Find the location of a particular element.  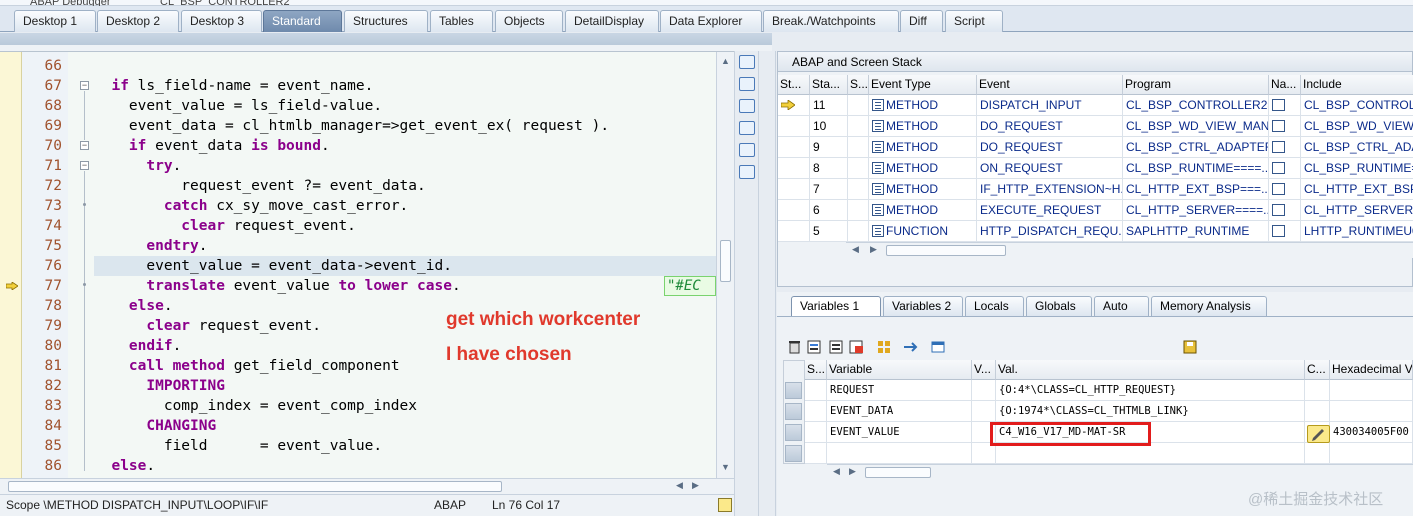

tab-standard: Standard is located at coordinates (302, 21).